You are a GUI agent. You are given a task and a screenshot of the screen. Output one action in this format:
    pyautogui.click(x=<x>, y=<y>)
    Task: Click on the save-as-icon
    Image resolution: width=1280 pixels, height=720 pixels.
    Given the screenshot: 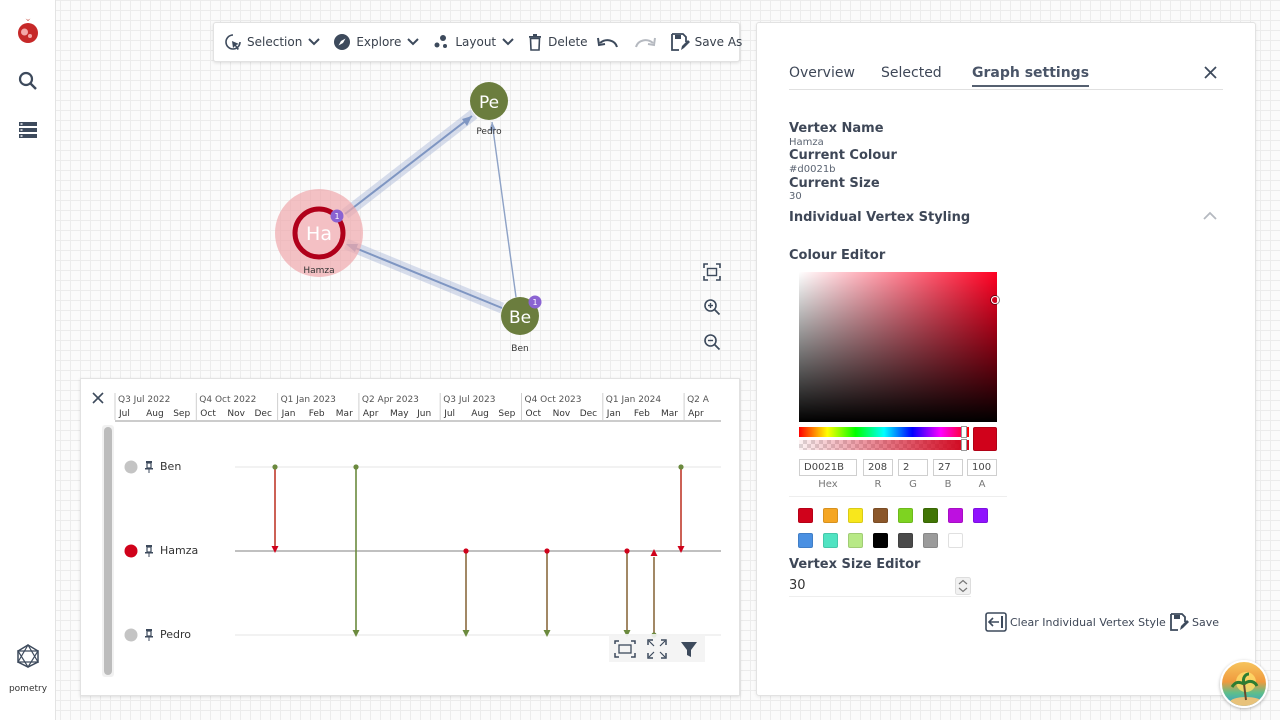 What is the action you would take?
    pyautogui.click(x=680, y=42)
    